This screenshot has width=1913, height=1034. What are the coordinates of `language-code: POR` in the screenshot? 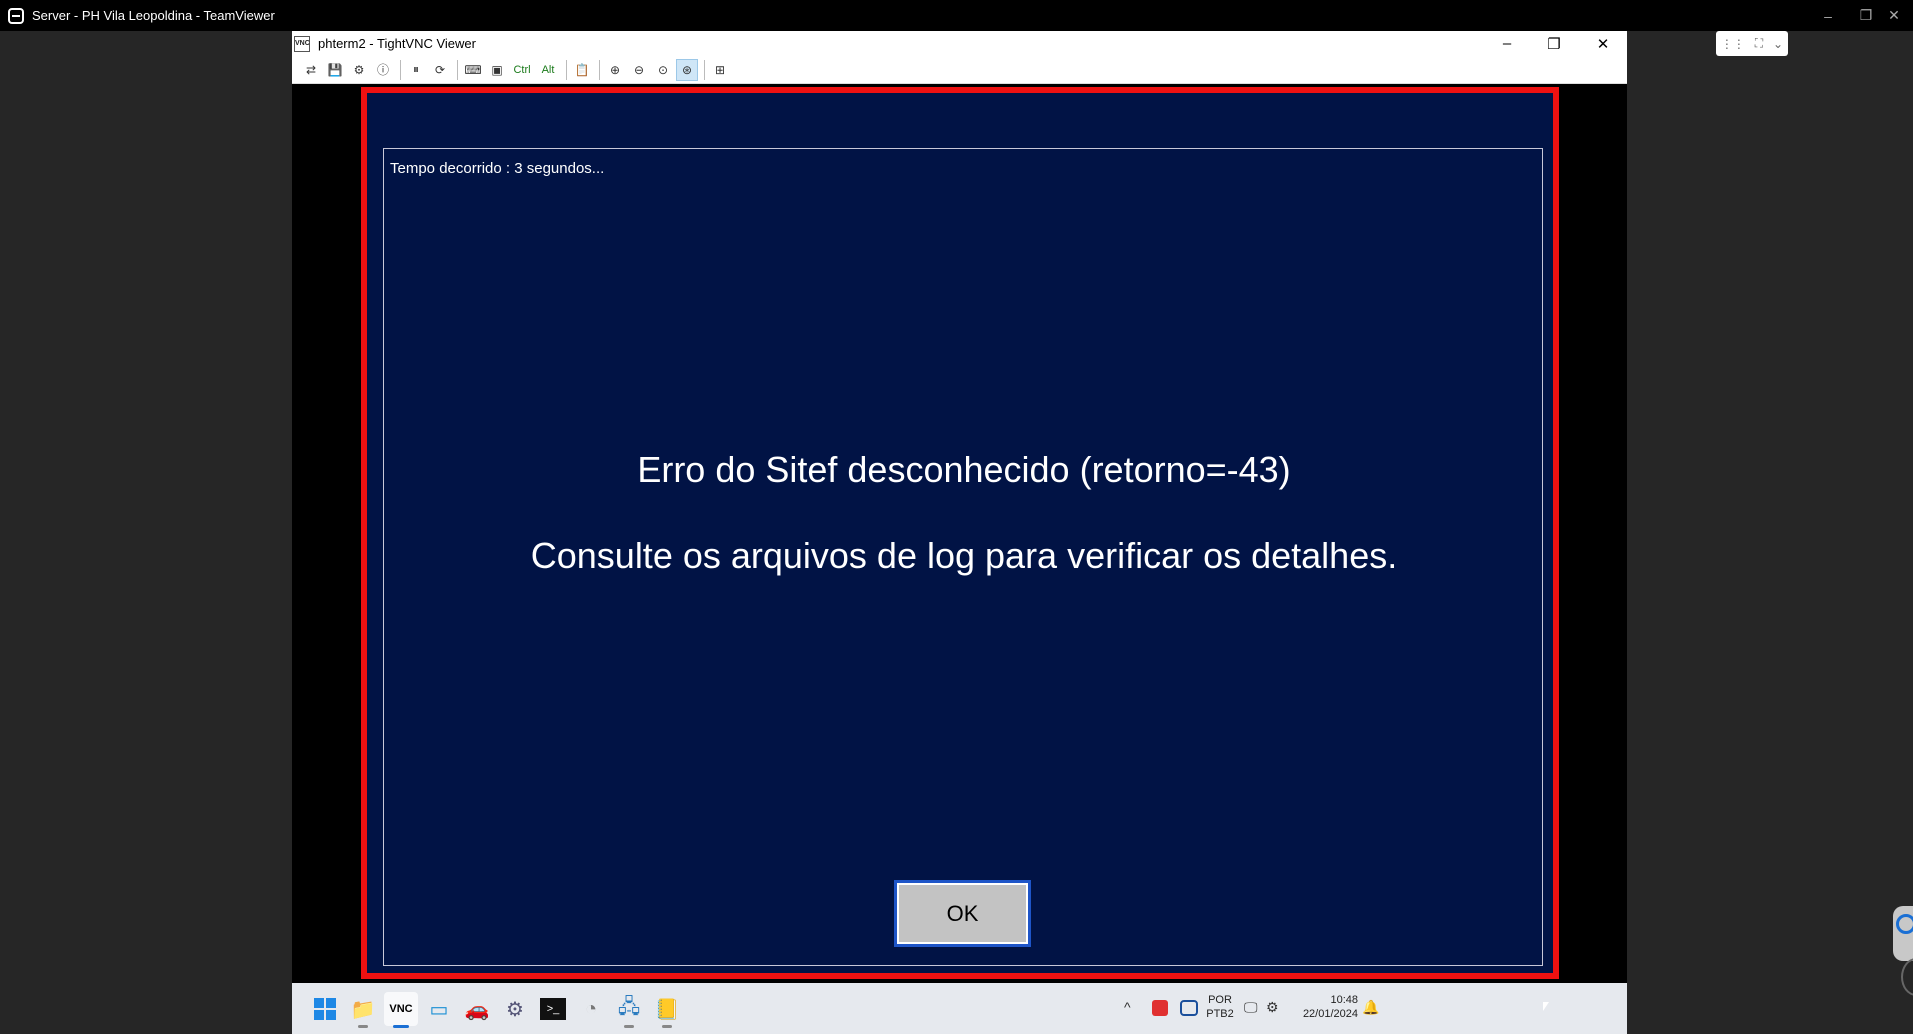 It's located at (1220, 1000).